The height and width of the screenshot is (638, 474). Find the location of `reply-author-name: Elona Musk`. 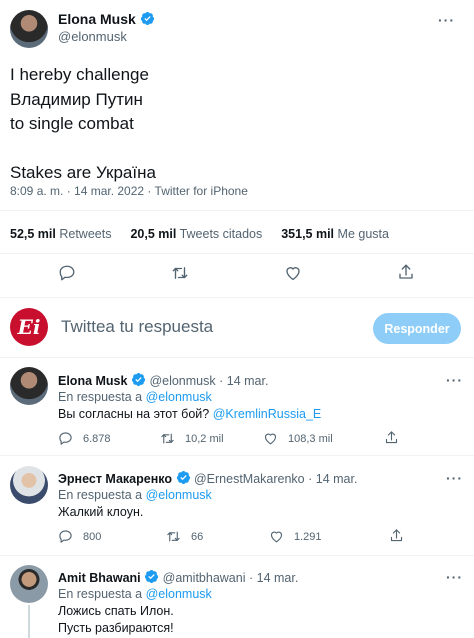

reply-author-name: Elona Musk is located at coordinates (92, 381).